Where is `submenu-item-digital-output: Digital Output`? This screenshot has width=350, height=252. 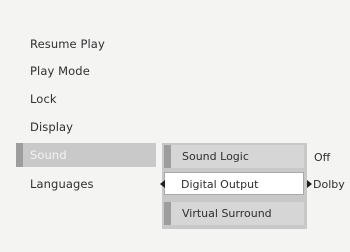 submenu-item-digital-output: Digital Output is located at coordinates (234, 183).